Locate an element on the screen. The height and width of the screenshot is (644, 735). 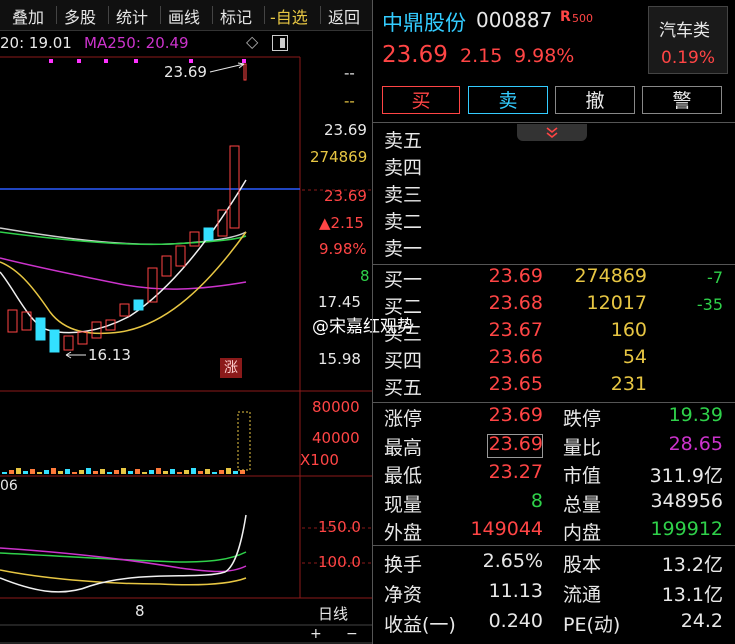
cancel-order-button: 撤 is located at coordinates (595, 100).